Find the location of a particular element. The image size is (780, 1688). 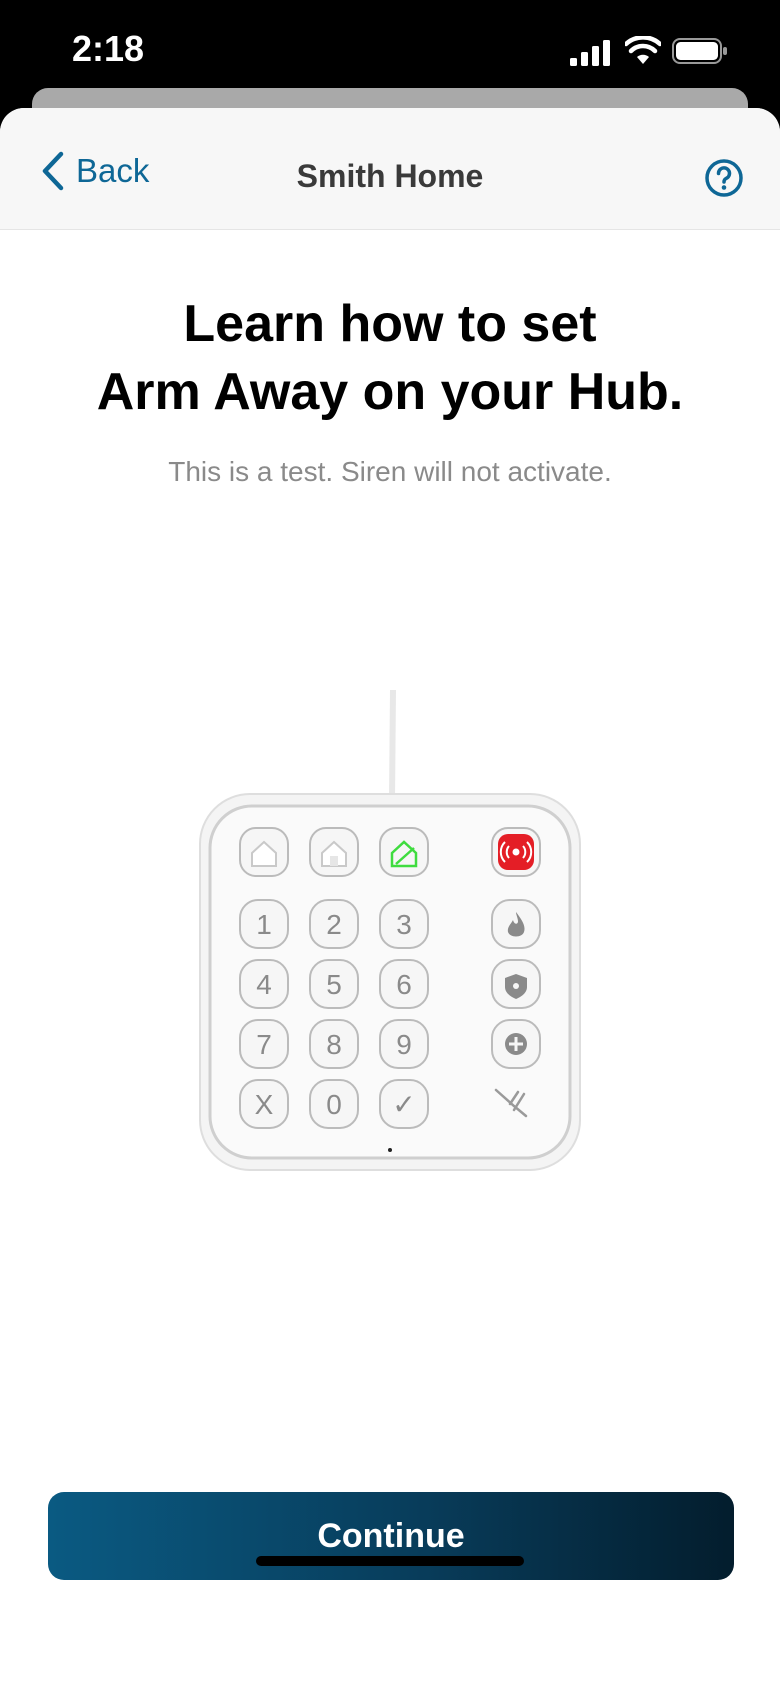

key-9: 9 is located at coordinates (404, 1044).